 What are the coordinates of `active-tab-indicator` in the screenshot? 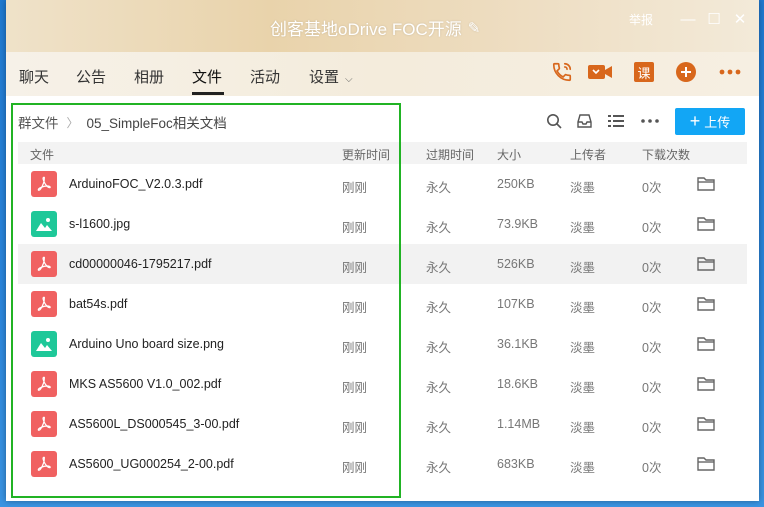 It's located at (208, 93).